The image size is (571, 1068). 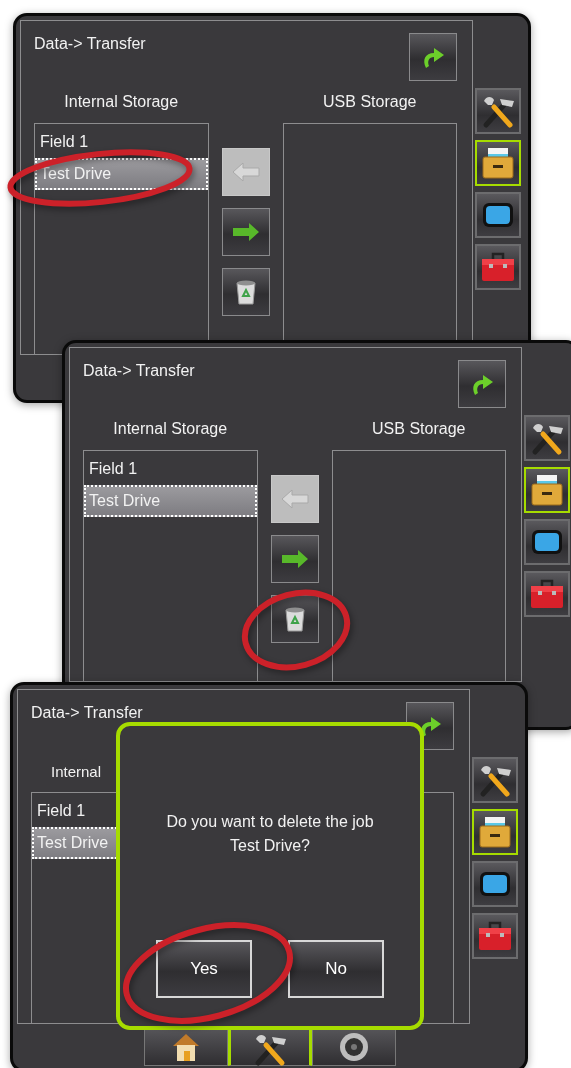 I want to click on dialog-button: No, so click(x=336, y=969).